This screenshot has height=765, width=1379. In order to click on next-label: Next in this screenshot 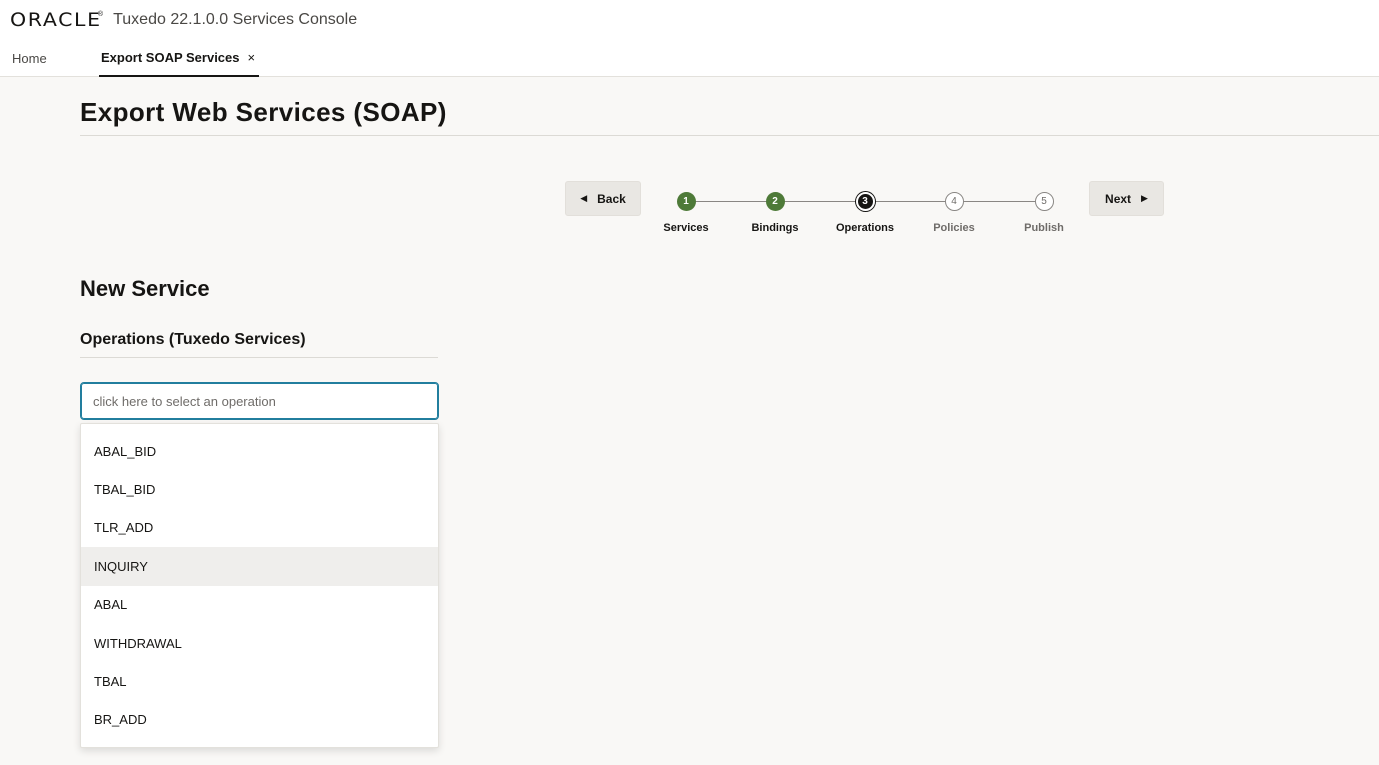, I will do `click(1118, 198)`.